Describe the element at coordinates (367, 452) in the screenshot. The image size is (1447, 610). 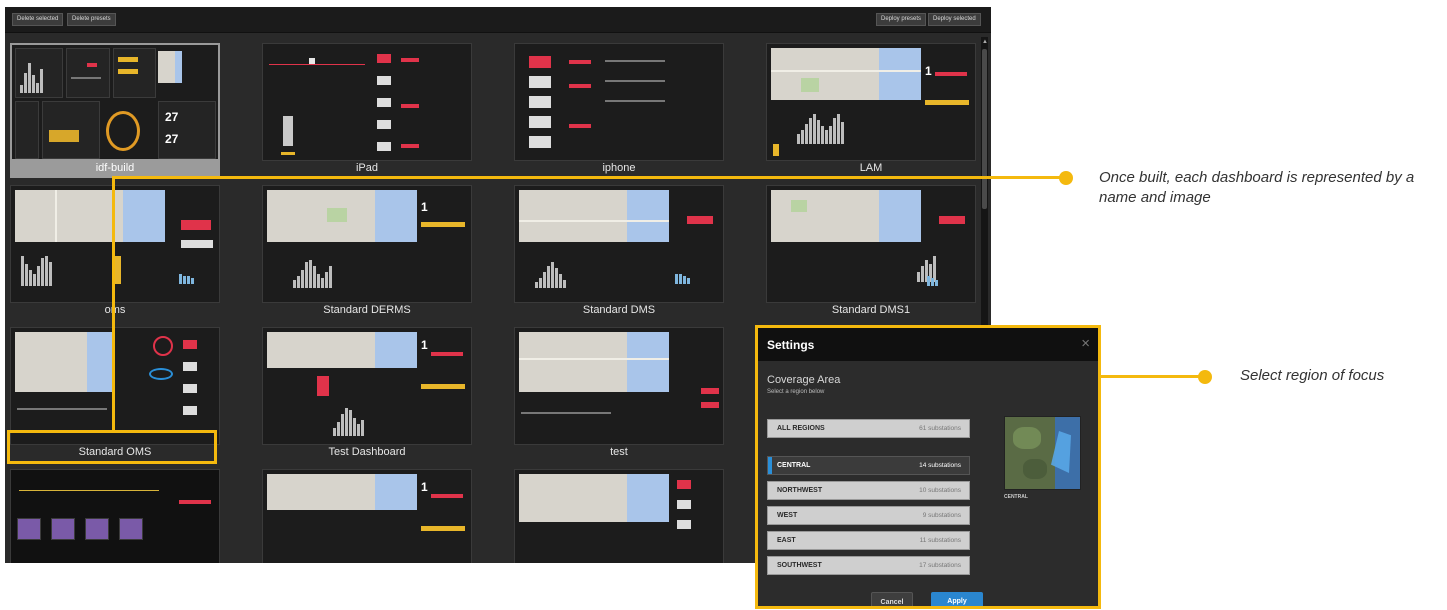
I see `dashboard-name: Test Dashboard` at that location.